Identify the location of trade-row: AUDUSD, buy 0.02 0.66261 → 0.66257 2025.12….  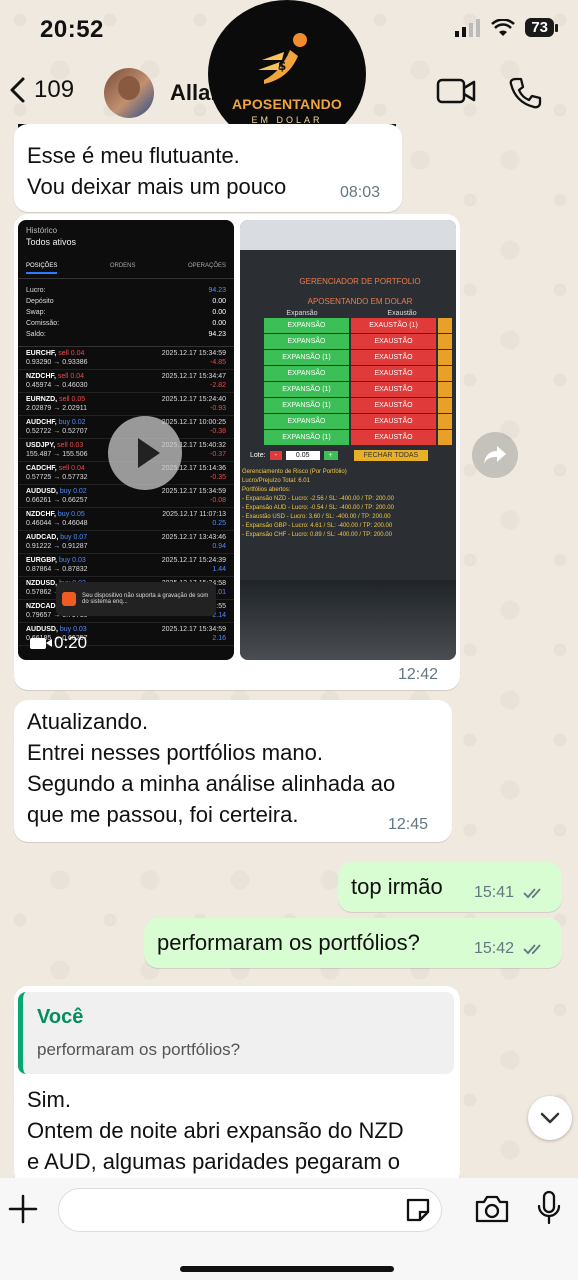
(126, 496).